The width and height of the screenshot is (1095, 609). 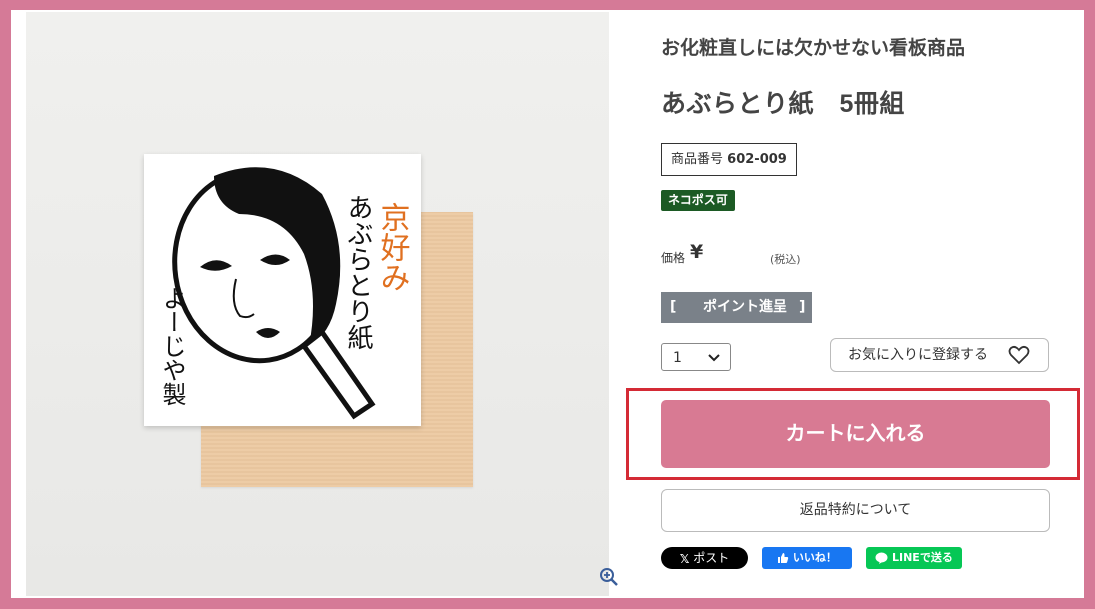 I want to click on sku-box: 商品番号 602-009, so click(x=729, y=159).